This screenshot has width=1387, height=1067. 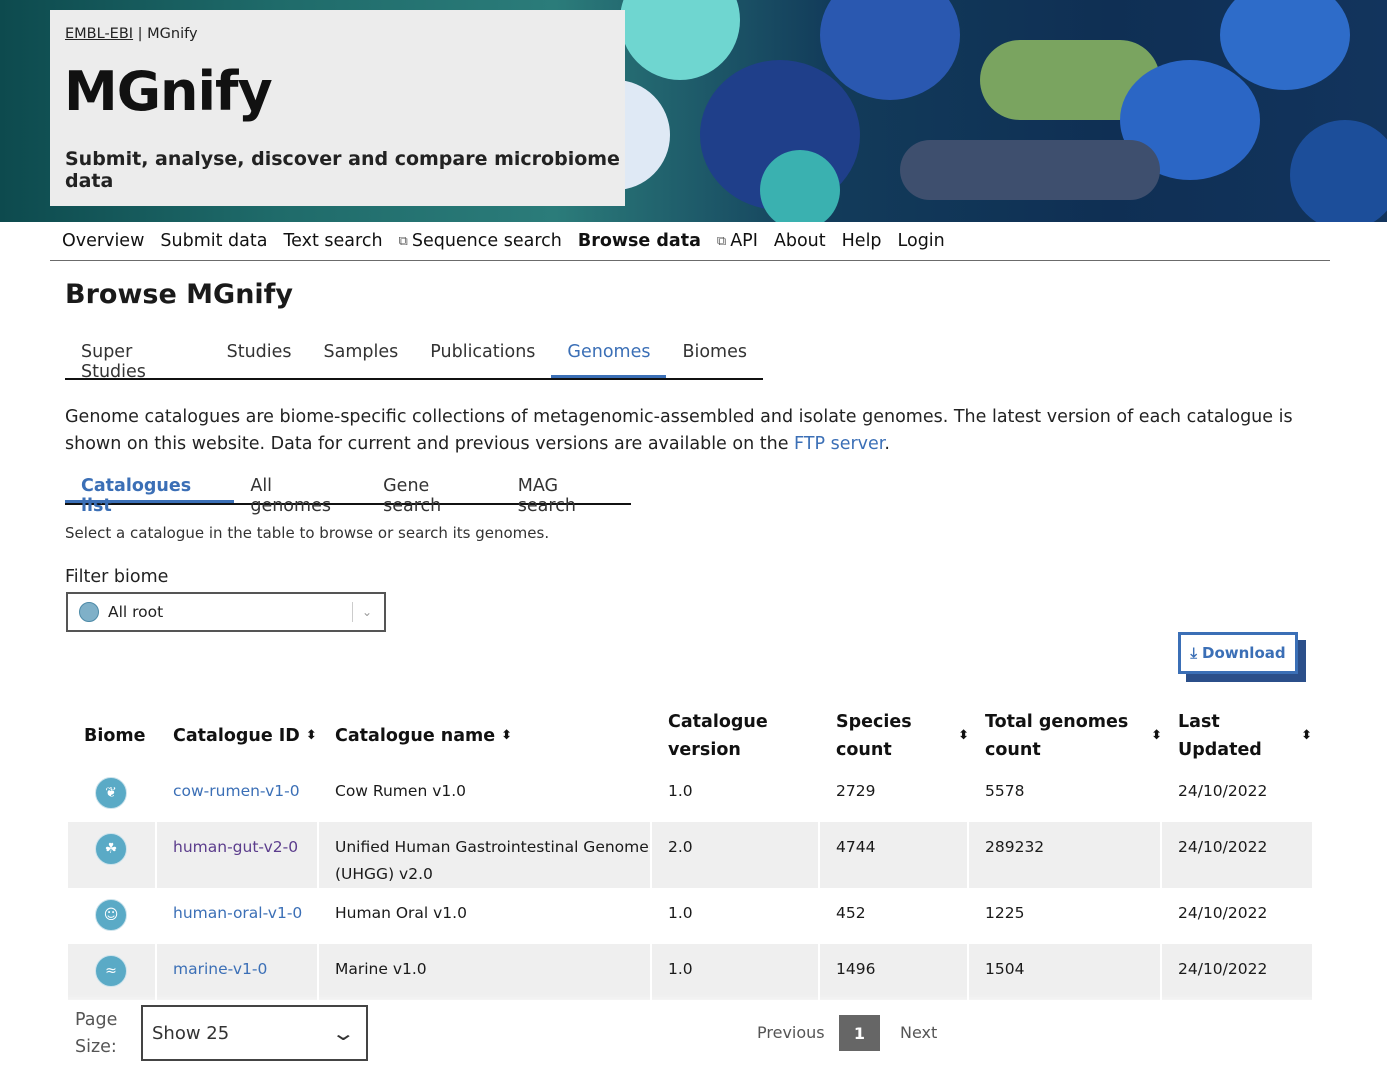 I want to click on catalogue-id-cell: human-gut-v2-0, so click(x=238, y=855).